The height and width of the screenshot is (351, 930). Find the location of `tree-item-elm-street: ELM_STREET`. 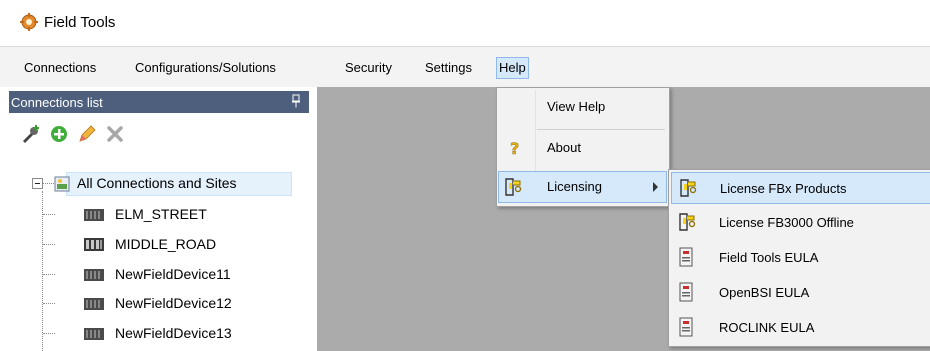

tree-item-elm-street: ELM_STREET is located at coordinates (161, 214).